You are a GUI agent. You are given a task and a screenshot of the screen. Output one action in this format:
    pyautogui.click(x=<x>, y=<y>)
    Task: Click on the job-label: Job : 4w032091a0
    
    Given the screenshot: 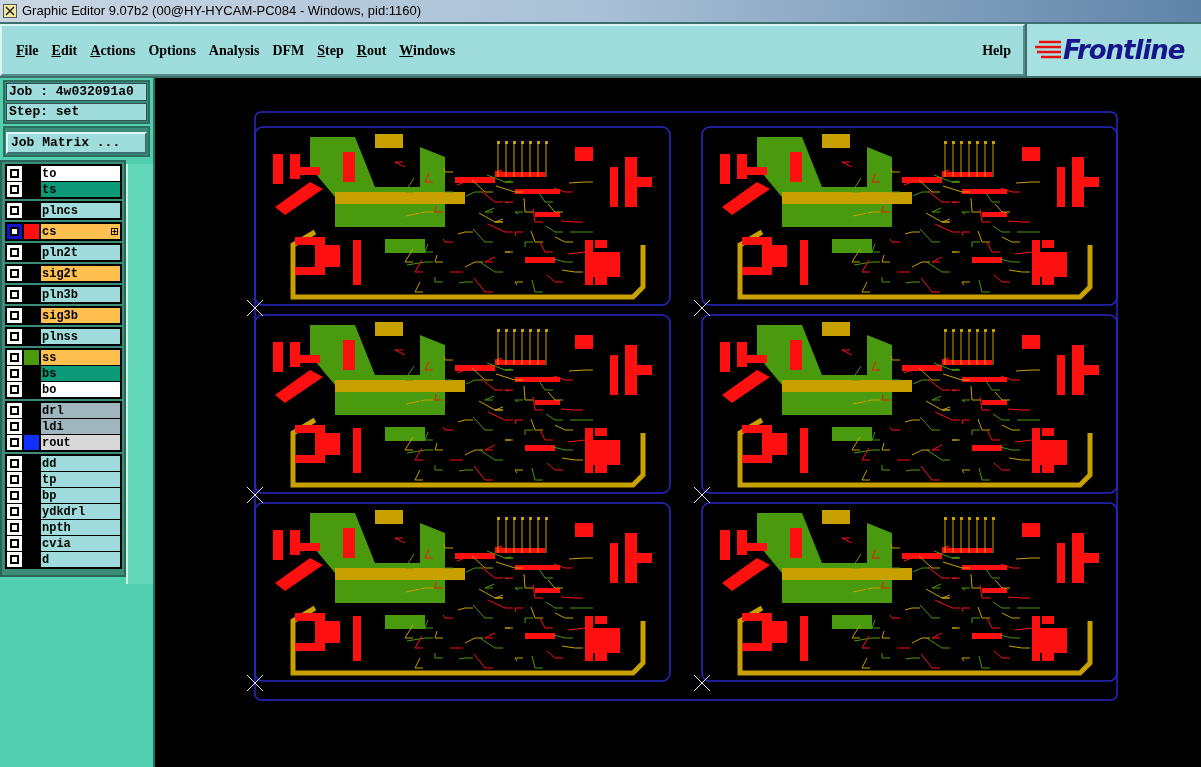 What is the action you would take?
    pyautogui.click(x=76, y=92)
    